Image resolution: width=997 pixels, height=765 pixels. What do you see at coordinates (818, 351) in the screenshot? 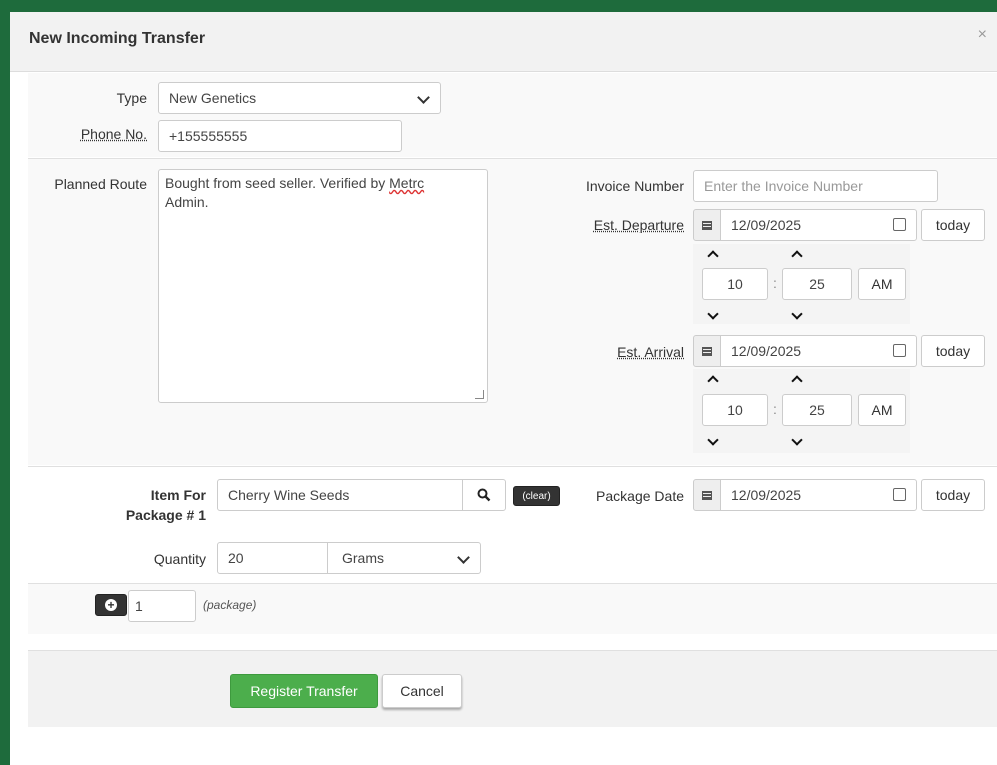
I see `arrival-date-input: 12/09/2025` at bounding box center [818, 351].